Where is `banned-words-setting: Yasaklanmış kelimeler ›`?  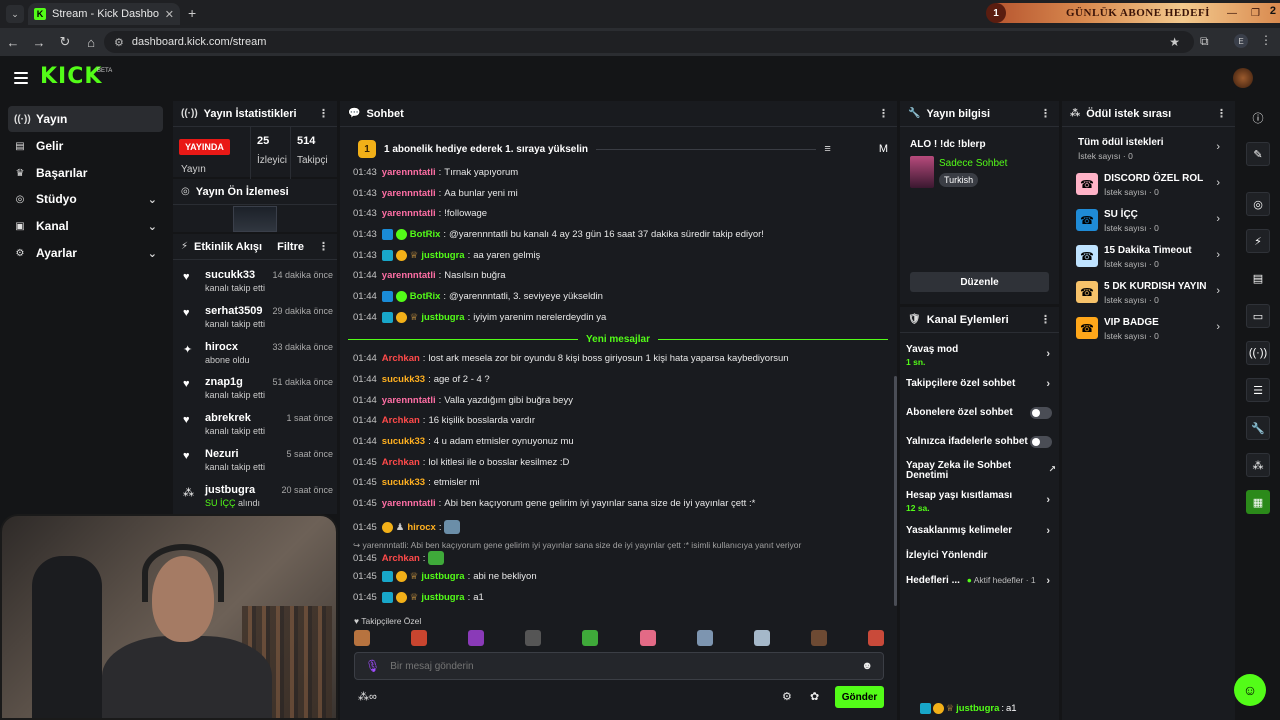
banned-words-setting: Yasaklanmış kelimeler › is located at coordinates (980, 531).